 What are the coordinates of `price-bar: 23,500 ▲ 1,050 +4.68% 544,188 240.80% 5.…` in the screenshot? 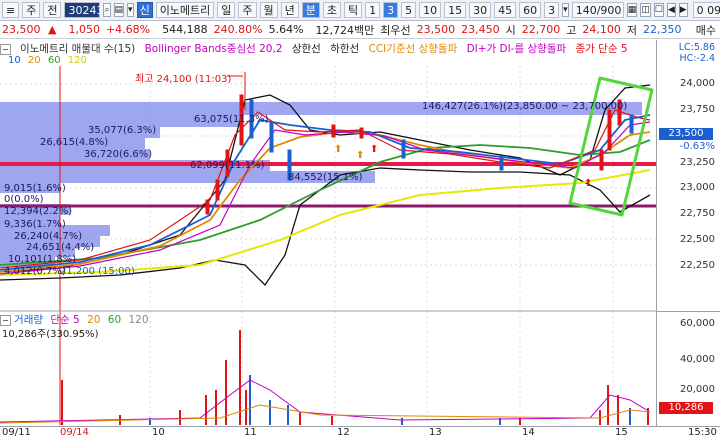 It's located at (360, 30).